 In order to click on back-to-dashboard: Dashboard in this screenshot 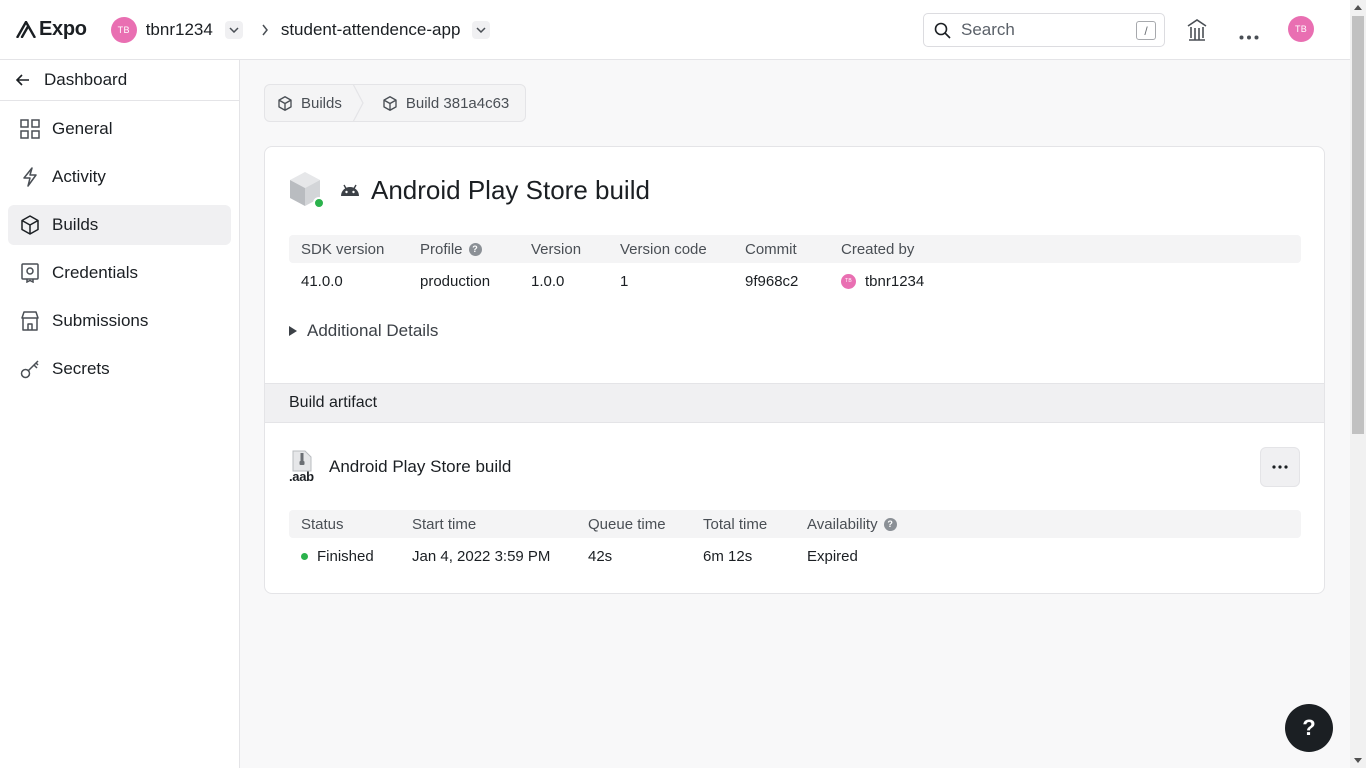, I will do `click(119, 80)`.